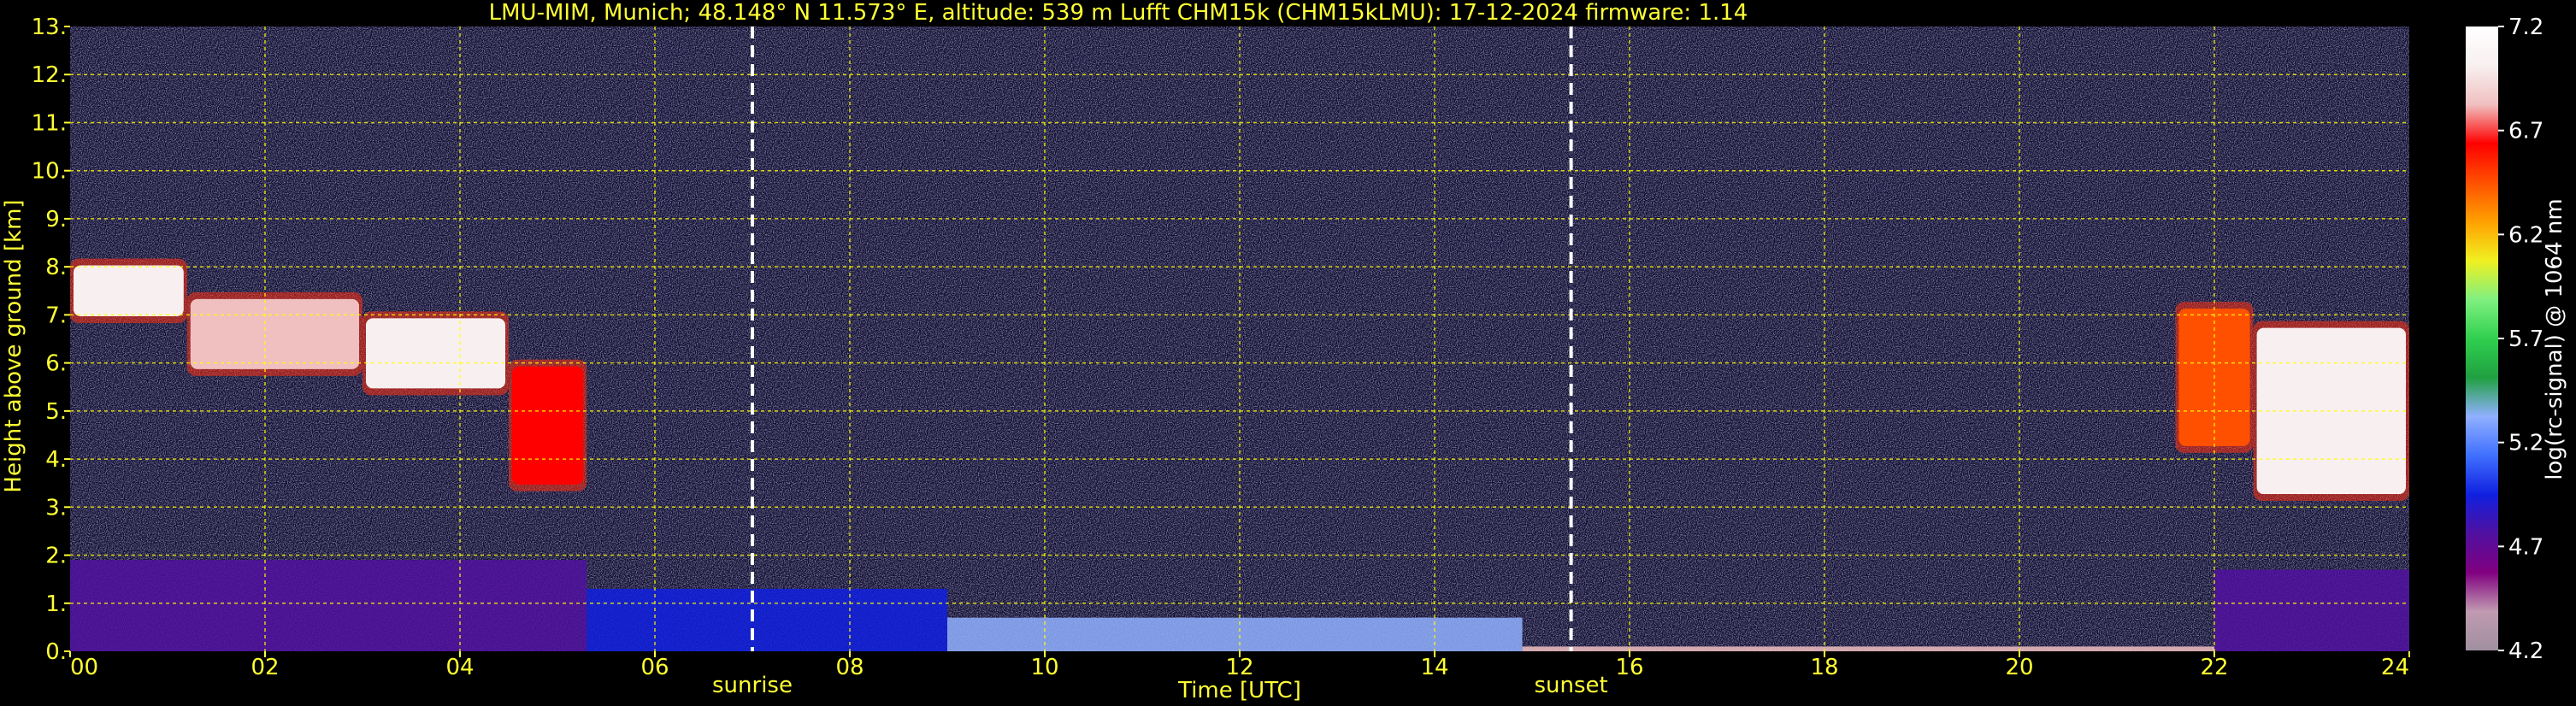  What do you see at coordinates (2526, 443) in the screenshot?
I see `colorbar-tick-label: 5.2` at bounding box center [2526, 443].